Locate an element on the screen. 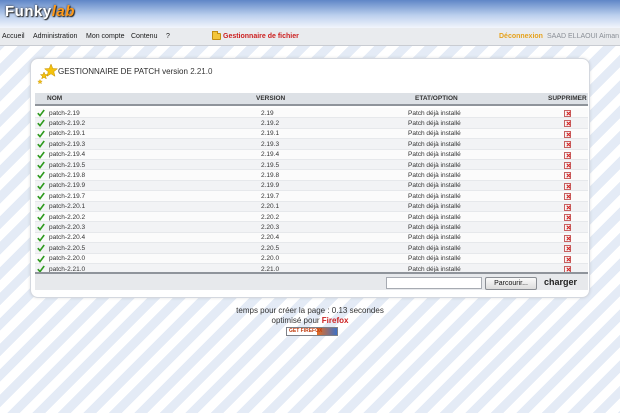 The width and height of the screenshot is (620, 413). panel-version: 2.21.0 is located at coordinates (201, 71).